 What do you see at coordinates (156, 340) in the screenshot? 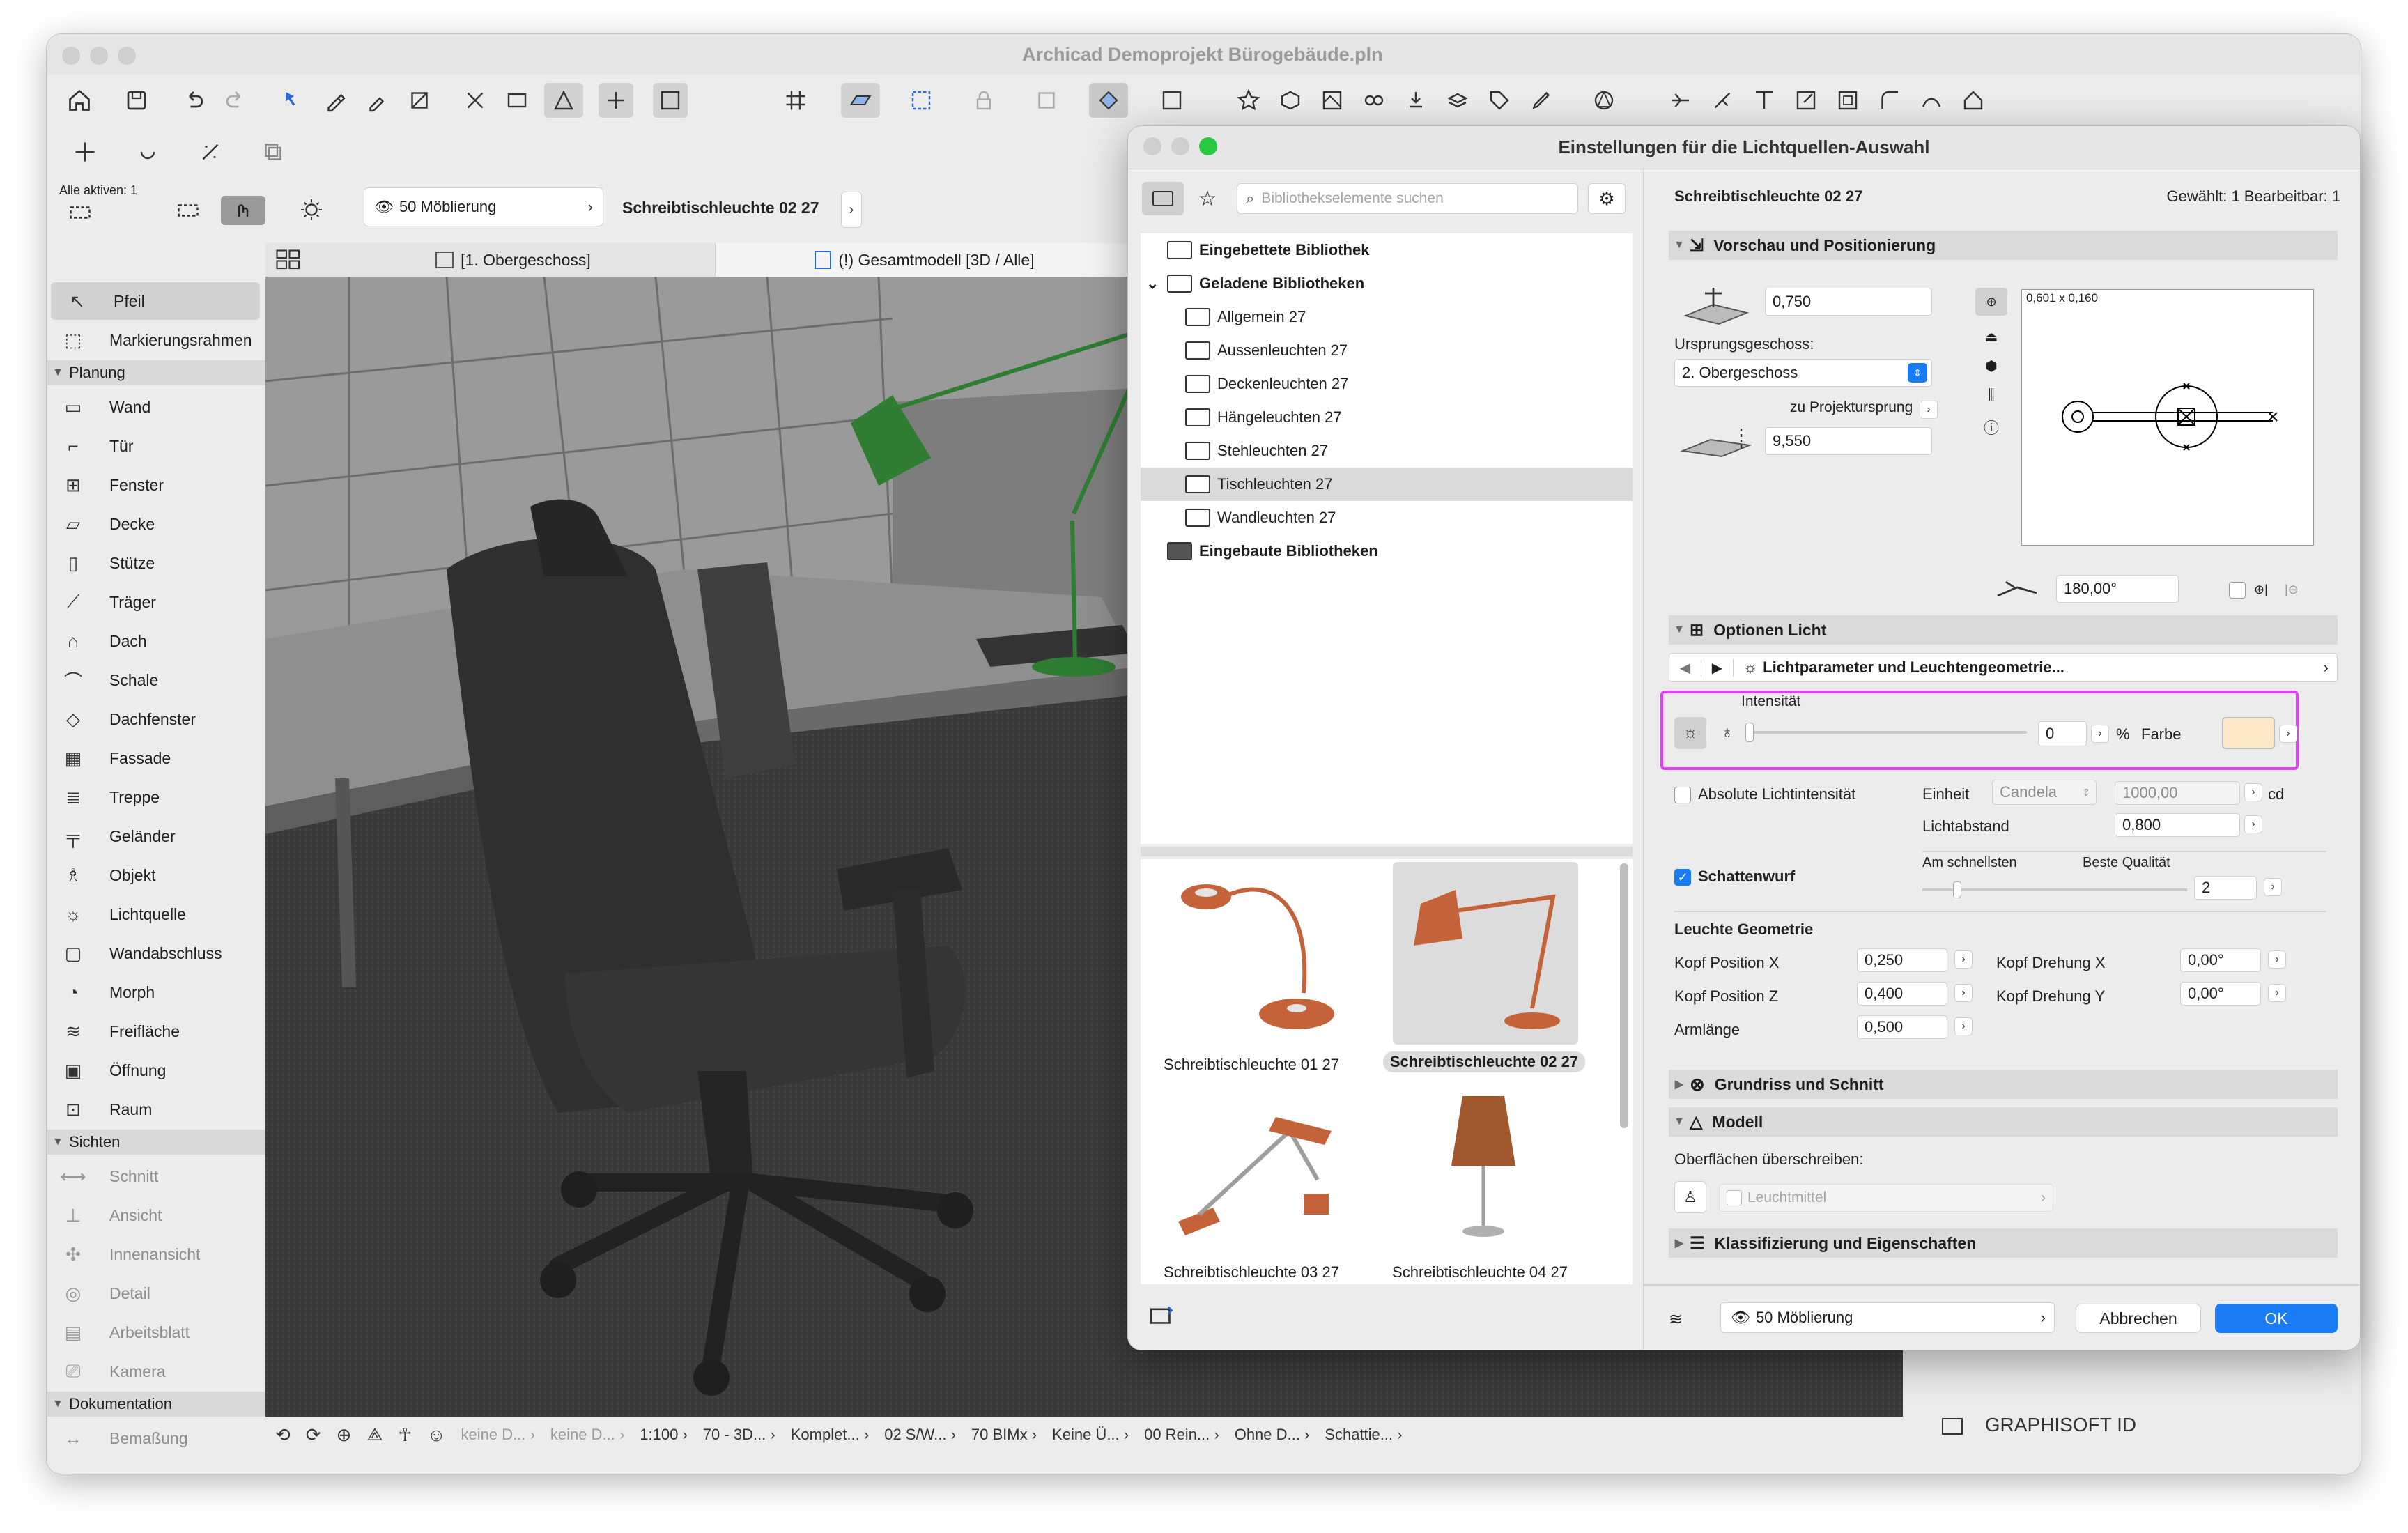
I see `tool-markierungsrahmen: ⬚ Markierungsrahmen` at bounding box center [156, 340].